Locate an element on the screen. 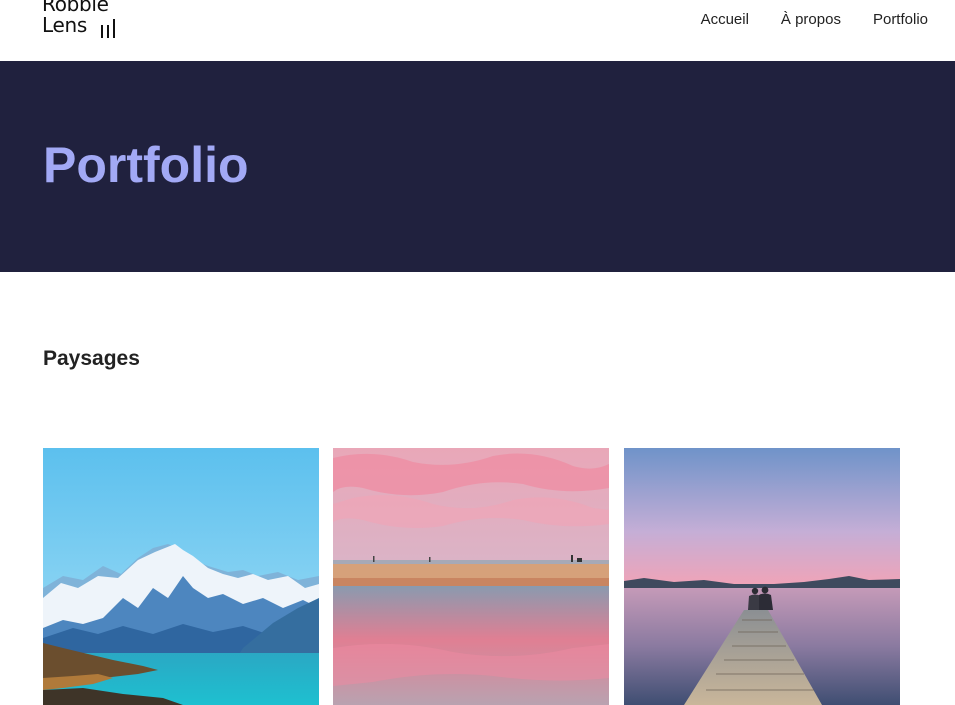 The height and width of the screenshot is (705, 955). logo-bars-icon is located at coordinates (111, 29).